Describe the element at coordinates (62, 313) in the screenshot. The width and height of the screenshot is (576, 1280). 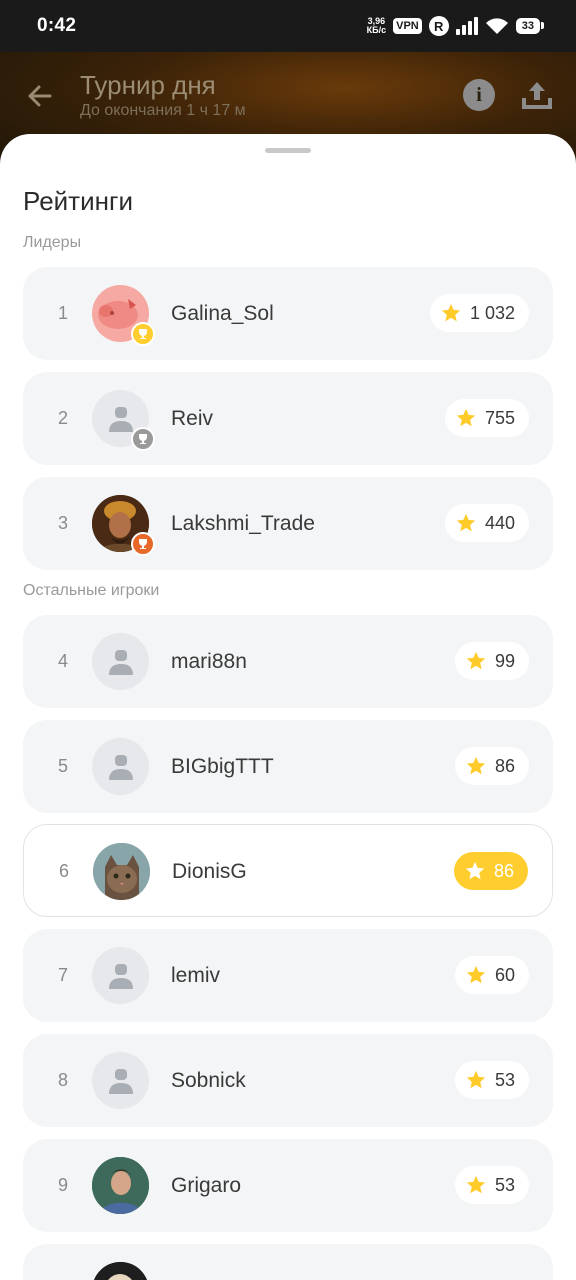
I see `rank: 1` at that location.